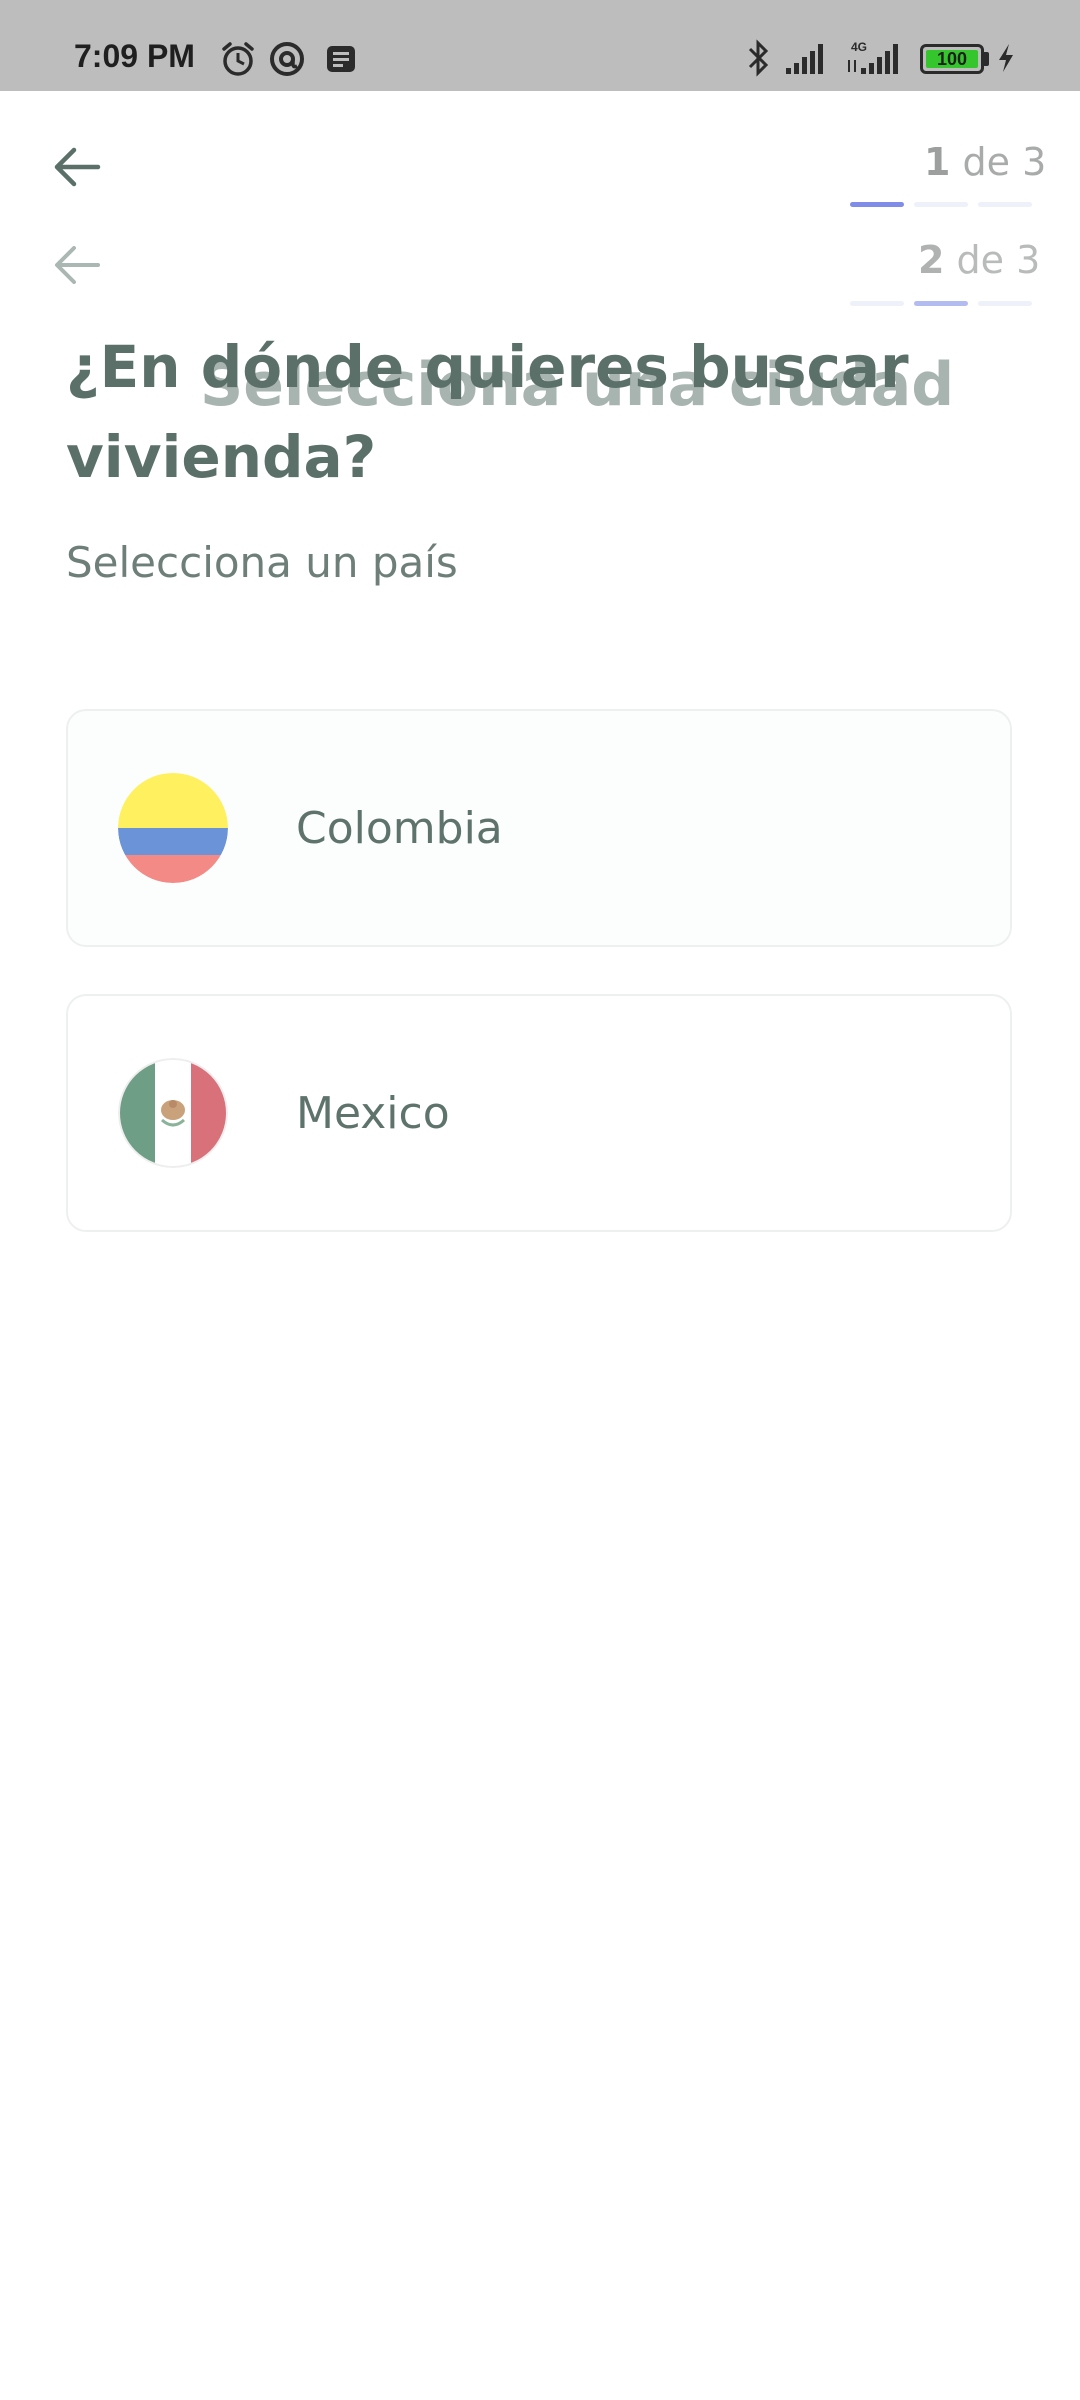  Describe the element at coordinates (399, 828) in the screenshot. I see `country-name: Colombia` at that location.